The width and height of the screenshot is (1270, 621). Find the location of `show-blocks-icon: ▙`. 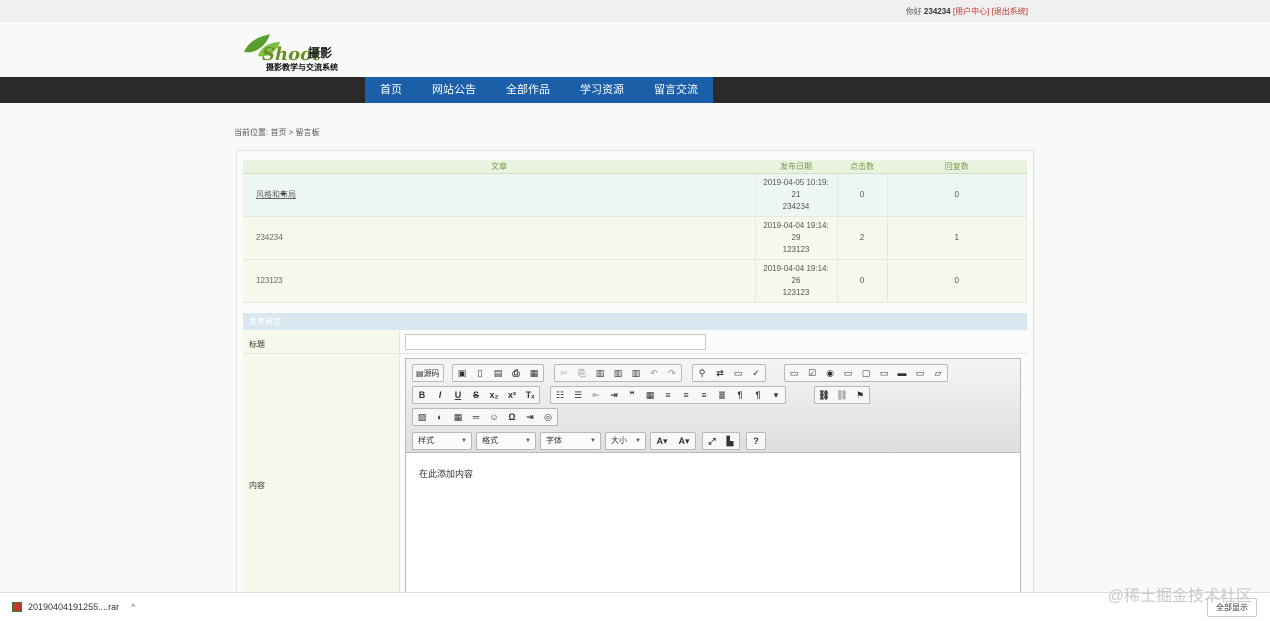

show-blocks-icon: ▙ is located at coordinates (730, 441).